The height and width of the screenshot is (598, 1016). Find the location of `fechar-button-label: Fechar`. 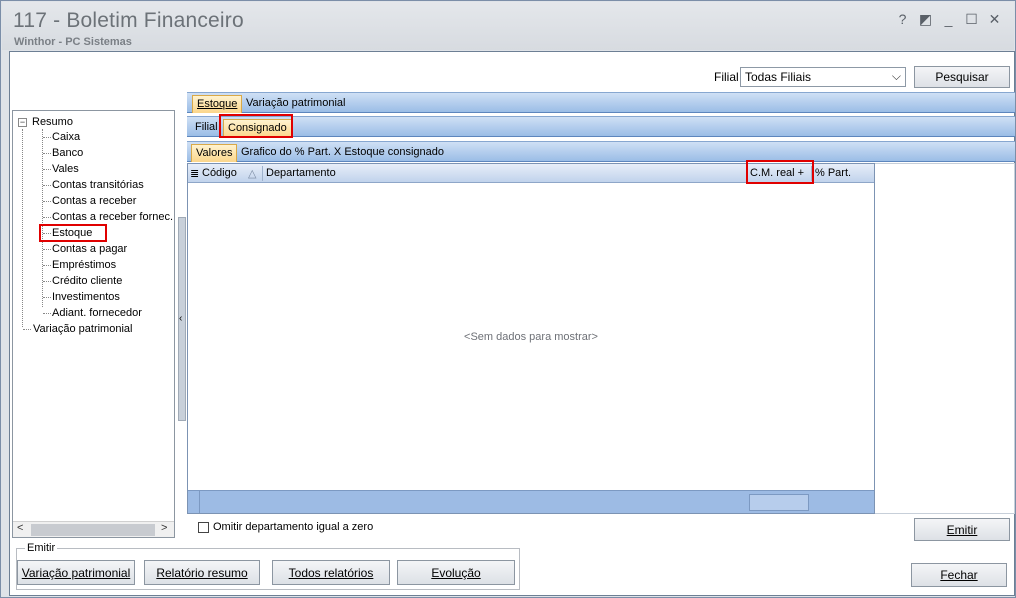

fechar-button-label: Fechar is located at coordinates (959, 575).